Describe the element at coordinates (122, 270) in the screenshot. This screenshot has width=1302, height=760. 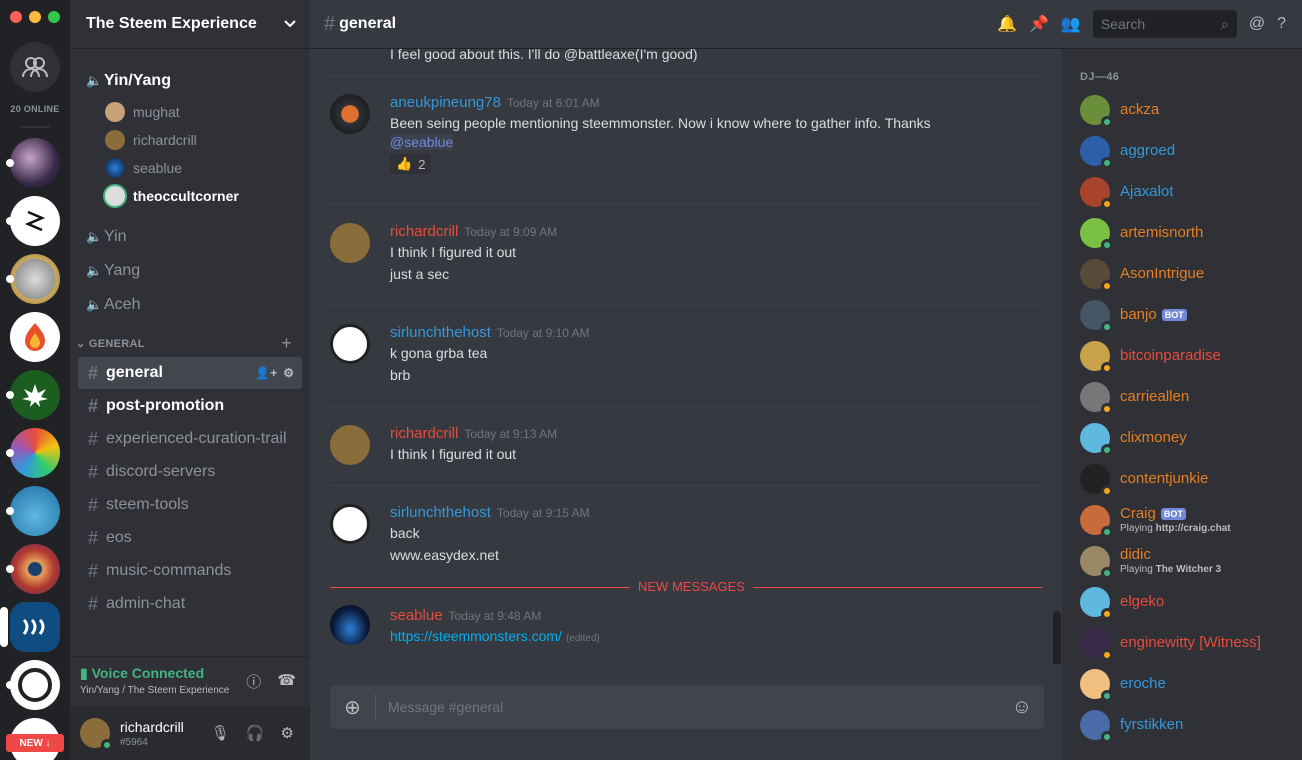
I see `voice-channel-label: Yang` at that location.